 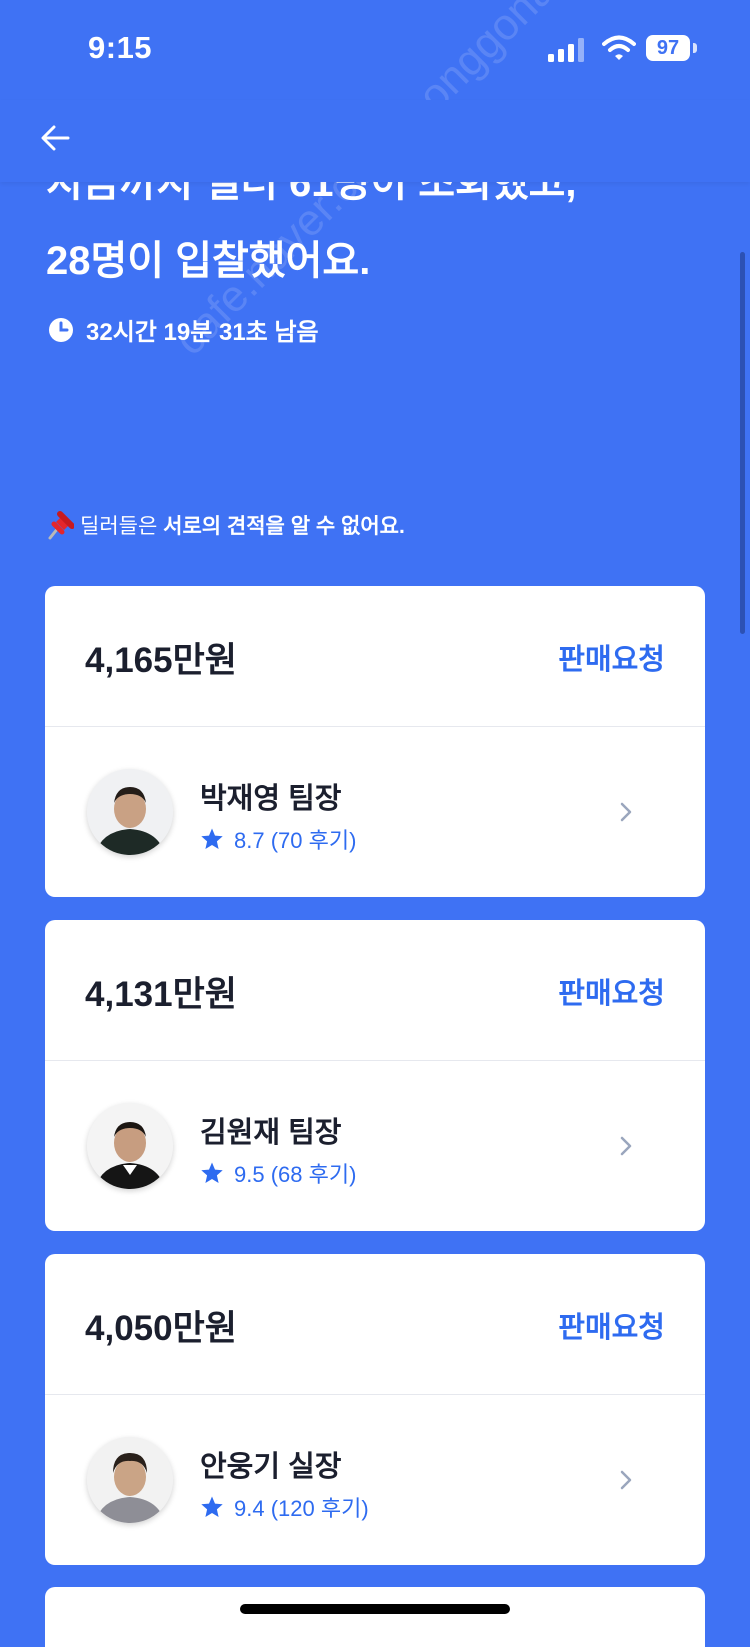 I want to click on dealer-rating: 9.4 (120 후기), so click(x=284, y=1507).